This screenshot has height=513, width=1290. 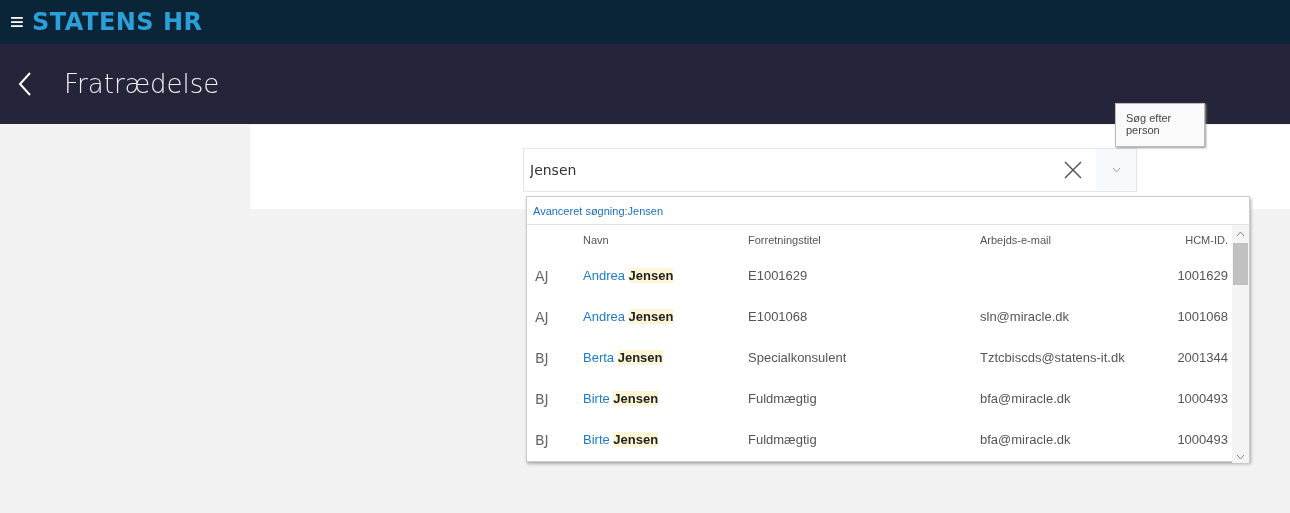 I want to click on search-field: Jensen, so click(x=830, y=170).